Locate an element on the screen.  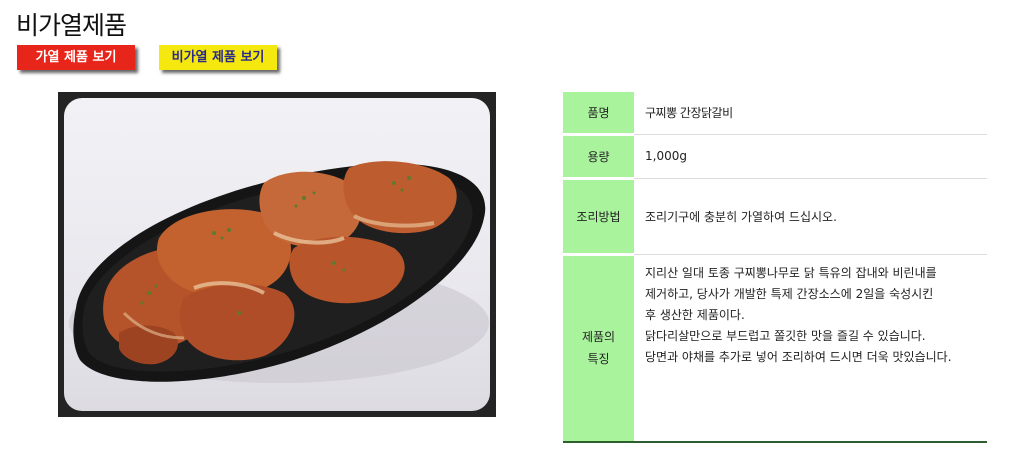
feature-line: 후 생산한 제품이다. is located at coordinates (695, 314).